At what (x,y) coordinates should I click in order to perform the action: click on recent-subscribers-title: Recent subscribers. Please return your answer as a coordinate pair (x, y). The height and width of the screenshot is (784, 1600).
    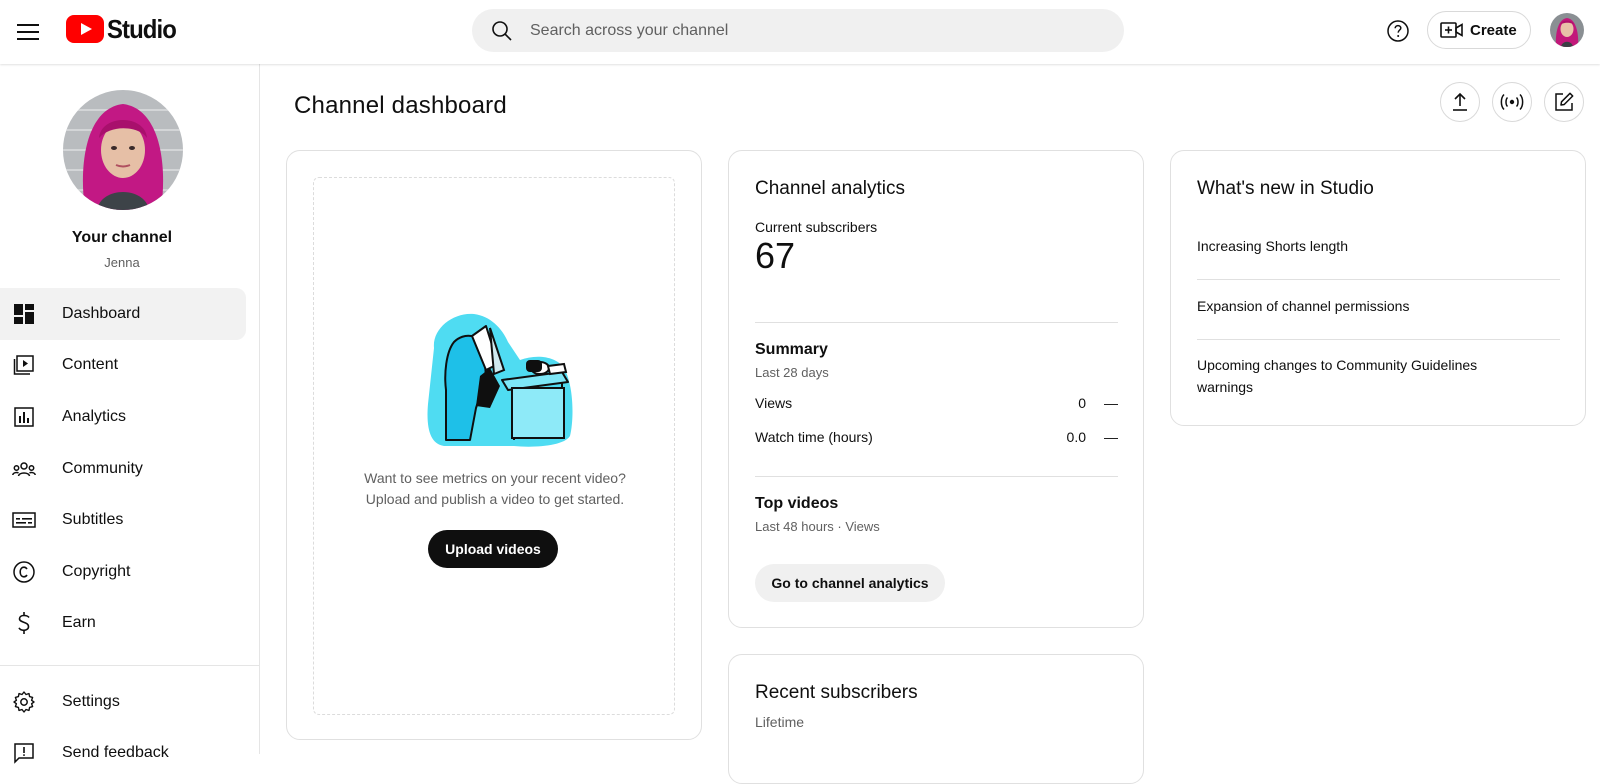
    Looking at the image, I should click on (836, 692).